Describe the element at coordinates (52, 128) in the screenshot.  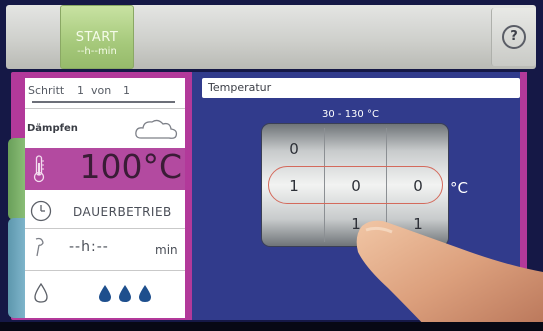
I see `cooking-mode-label: Dämpfen` at that location.